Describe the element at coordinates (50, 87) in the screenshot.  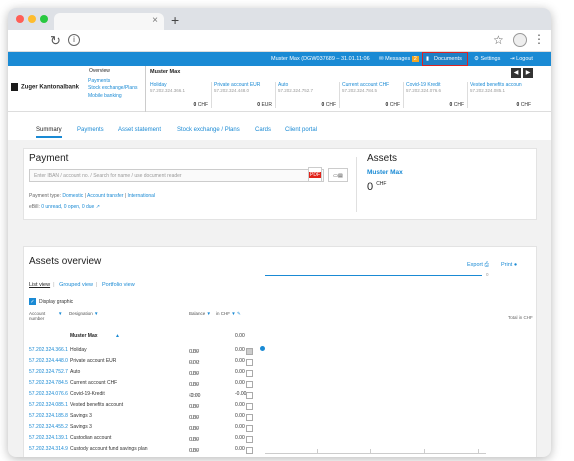
I see `bank-name: Zuger Kantonalbank` at that location.